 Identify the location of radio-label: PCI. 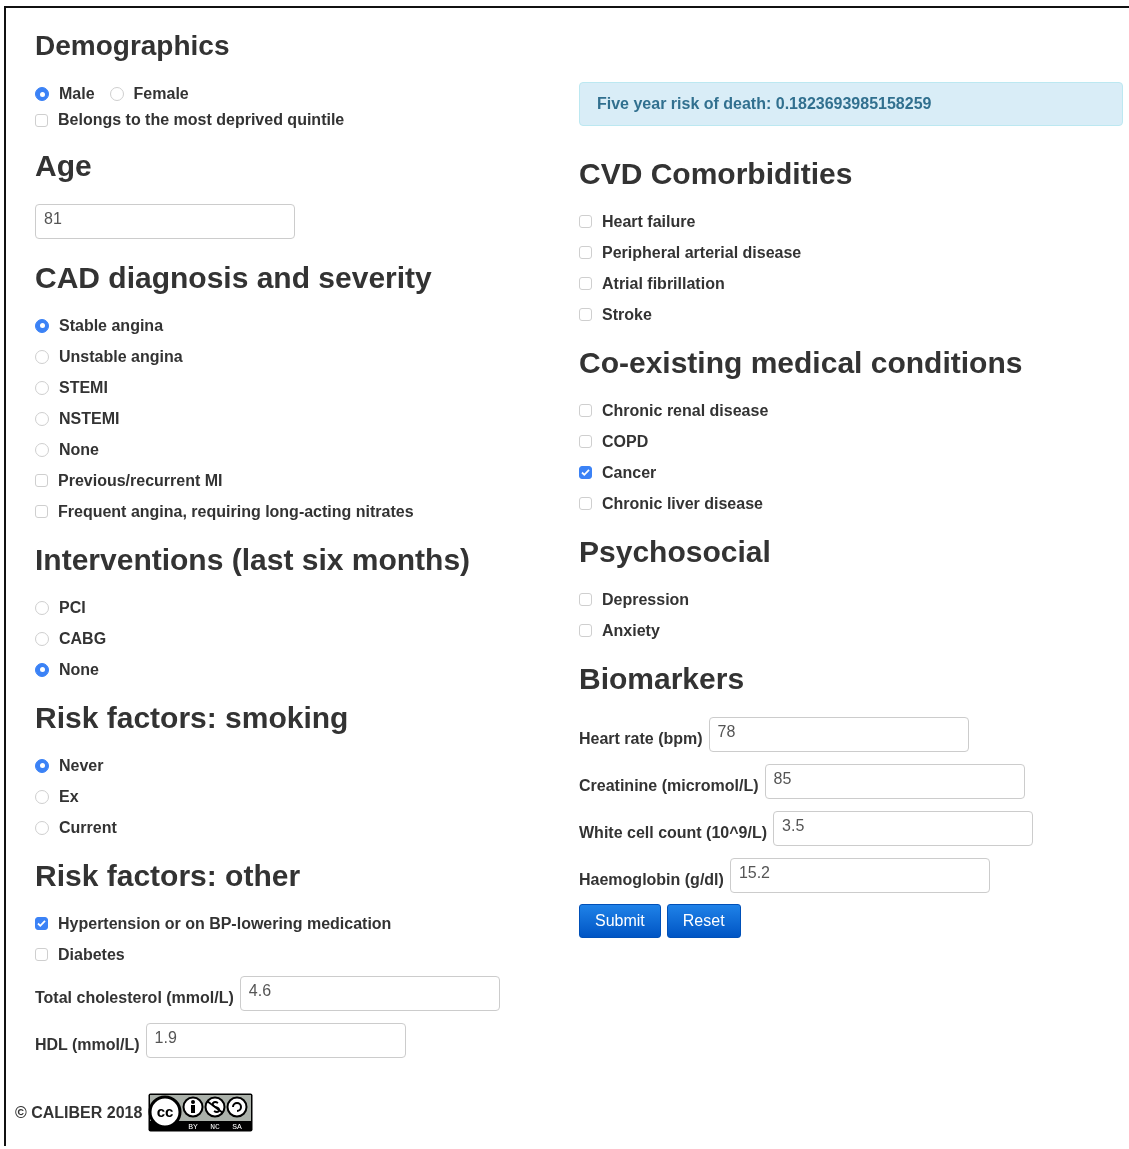
(72, 607).